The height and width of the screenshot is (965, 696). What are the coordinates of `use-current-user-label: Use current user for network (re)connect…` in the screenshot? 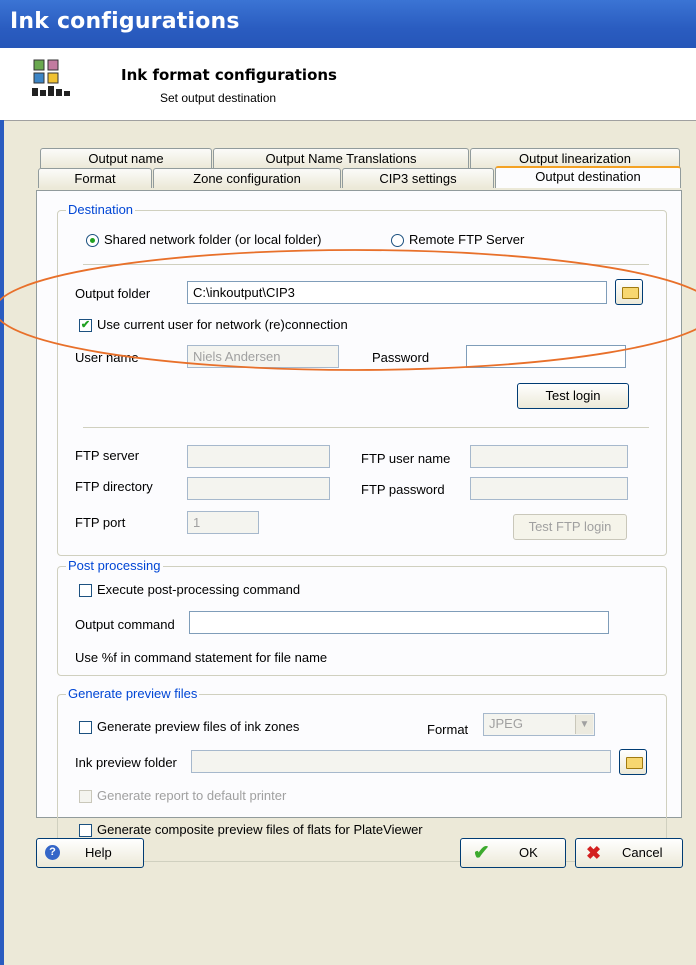 It's located at (222, 324).